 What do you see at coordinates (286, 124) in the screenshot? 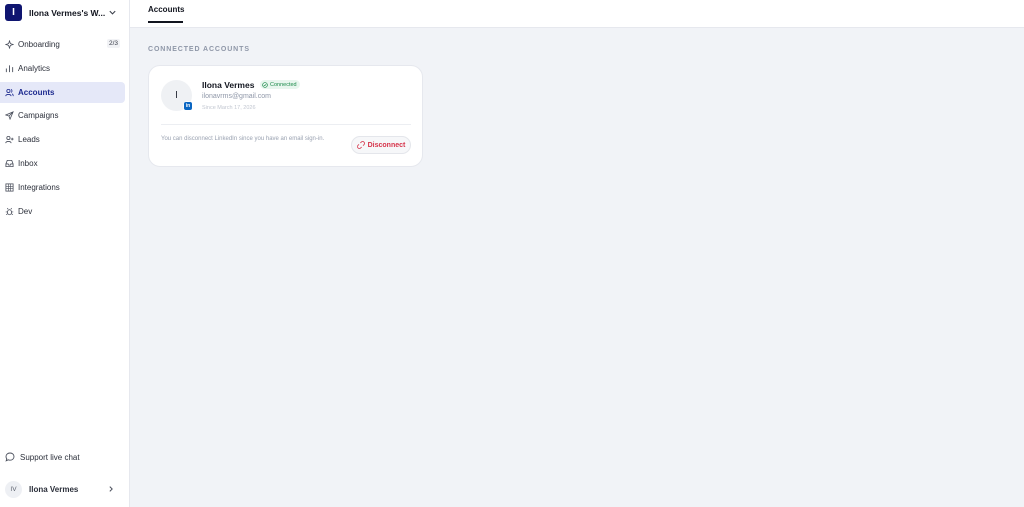
I see `card-divider` at bounding box center [286, 124].